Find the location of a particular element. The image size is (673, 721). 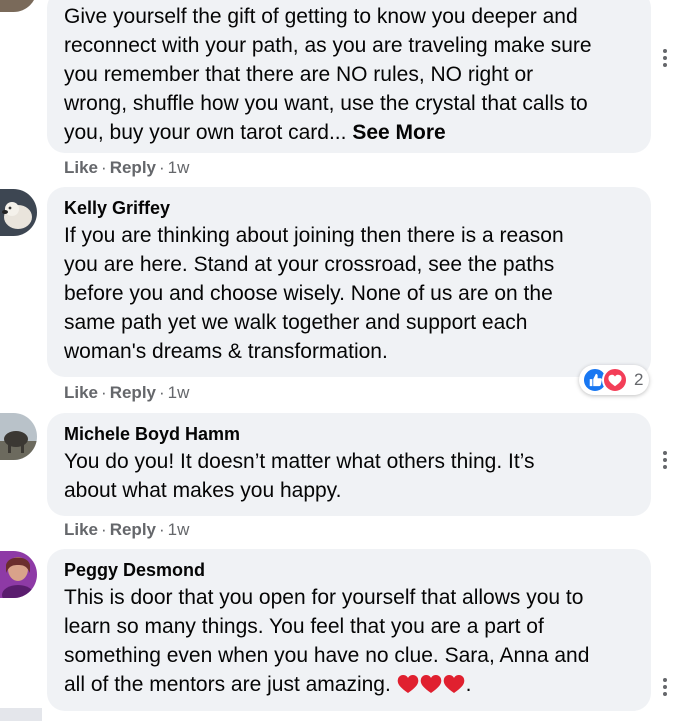

see-more-link: See More is located at coordinates (398, 132).